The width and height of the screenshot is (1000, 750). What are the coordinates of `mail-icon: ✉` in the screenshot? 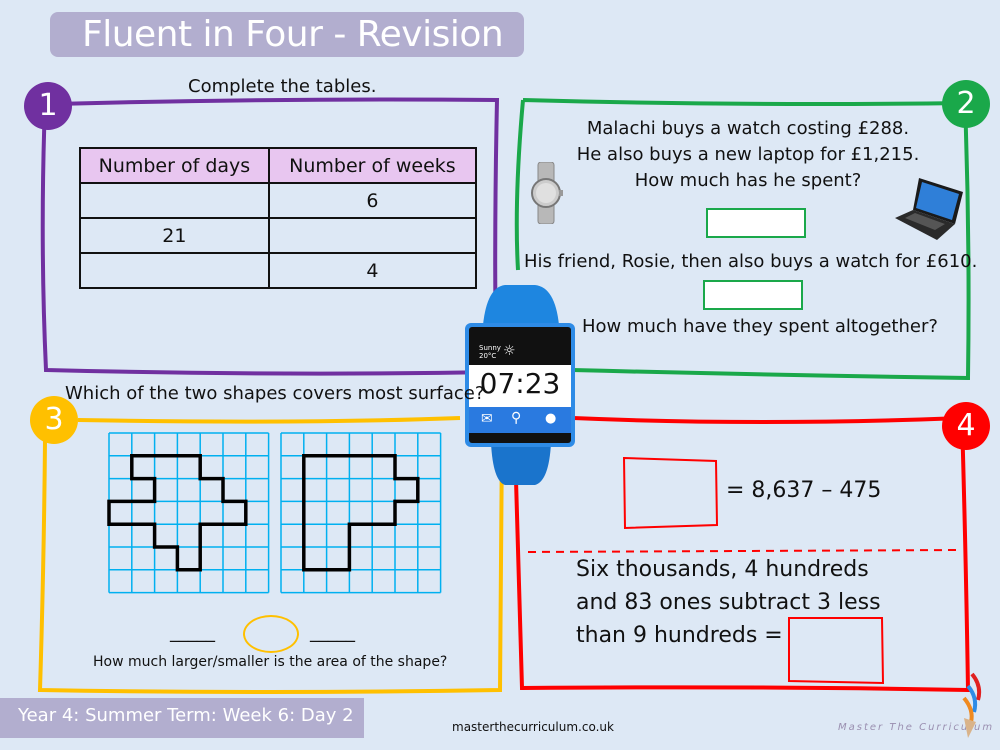 It's located at (487, 419).